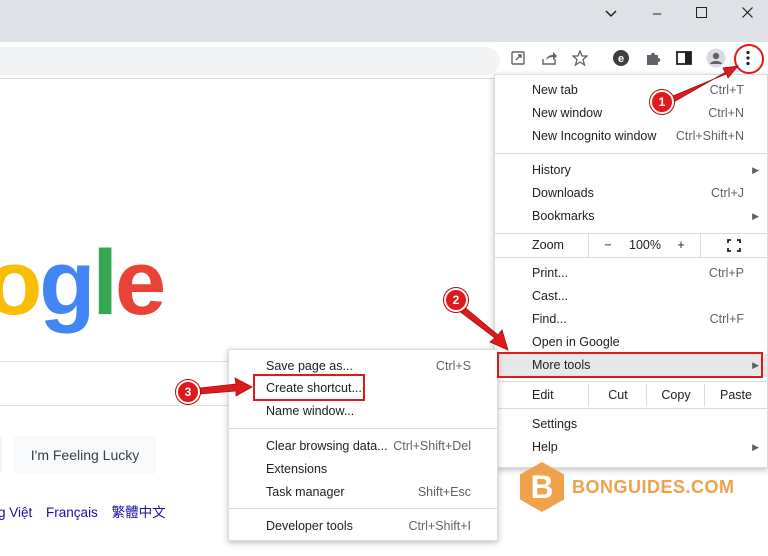 This screenshot has width=768, height=556. I want to click on bonguides-watermark: B BONGUIDES.COM, so click(627, 487).